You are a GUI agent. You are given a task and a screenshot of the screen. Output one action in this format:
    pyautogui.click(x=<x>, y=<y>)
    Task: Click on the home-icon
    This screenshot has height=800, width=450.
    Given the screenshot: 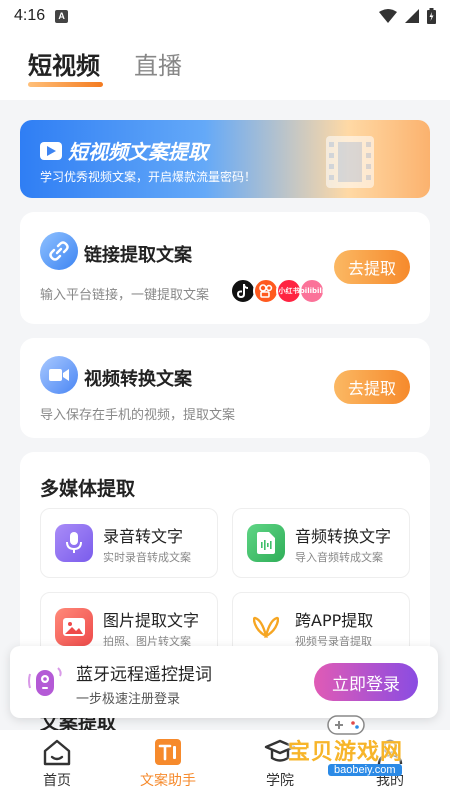 What is the action you would take?
    pyautogui.click(x=57, y=752)
    